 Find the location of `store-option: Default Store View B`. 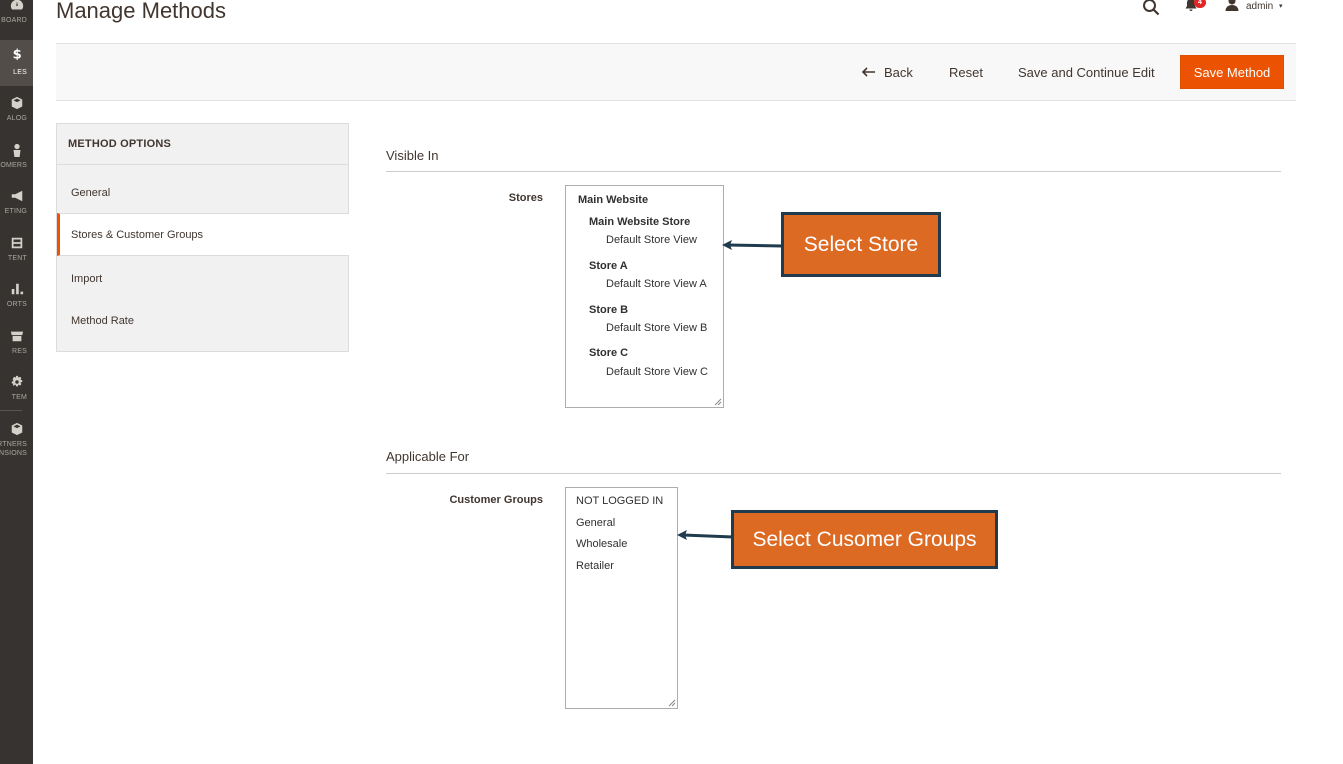

store-option: Default Store View B is located at coordinates (656, 328).